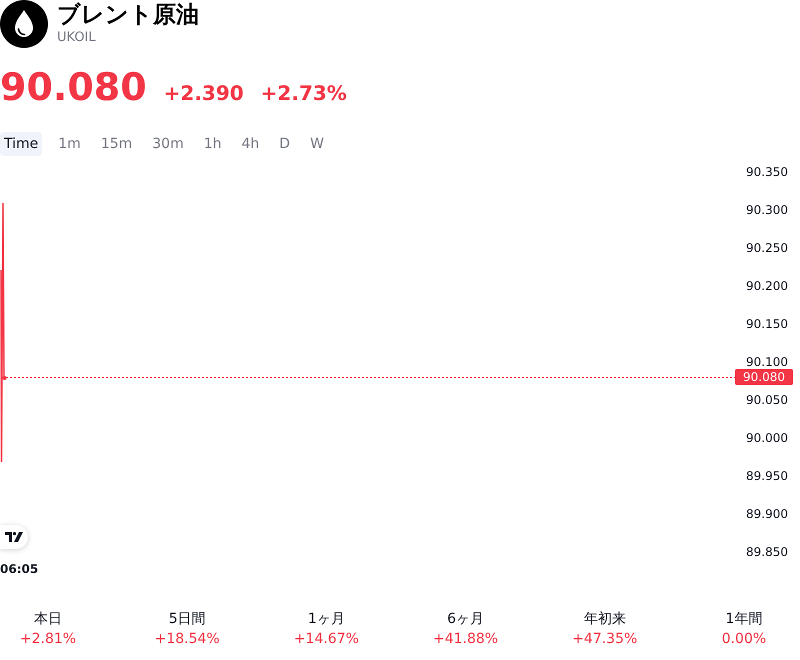 The height and width of the screenshot is (660, 800). I want to click on period-label: 5日間, so click(187, 619).